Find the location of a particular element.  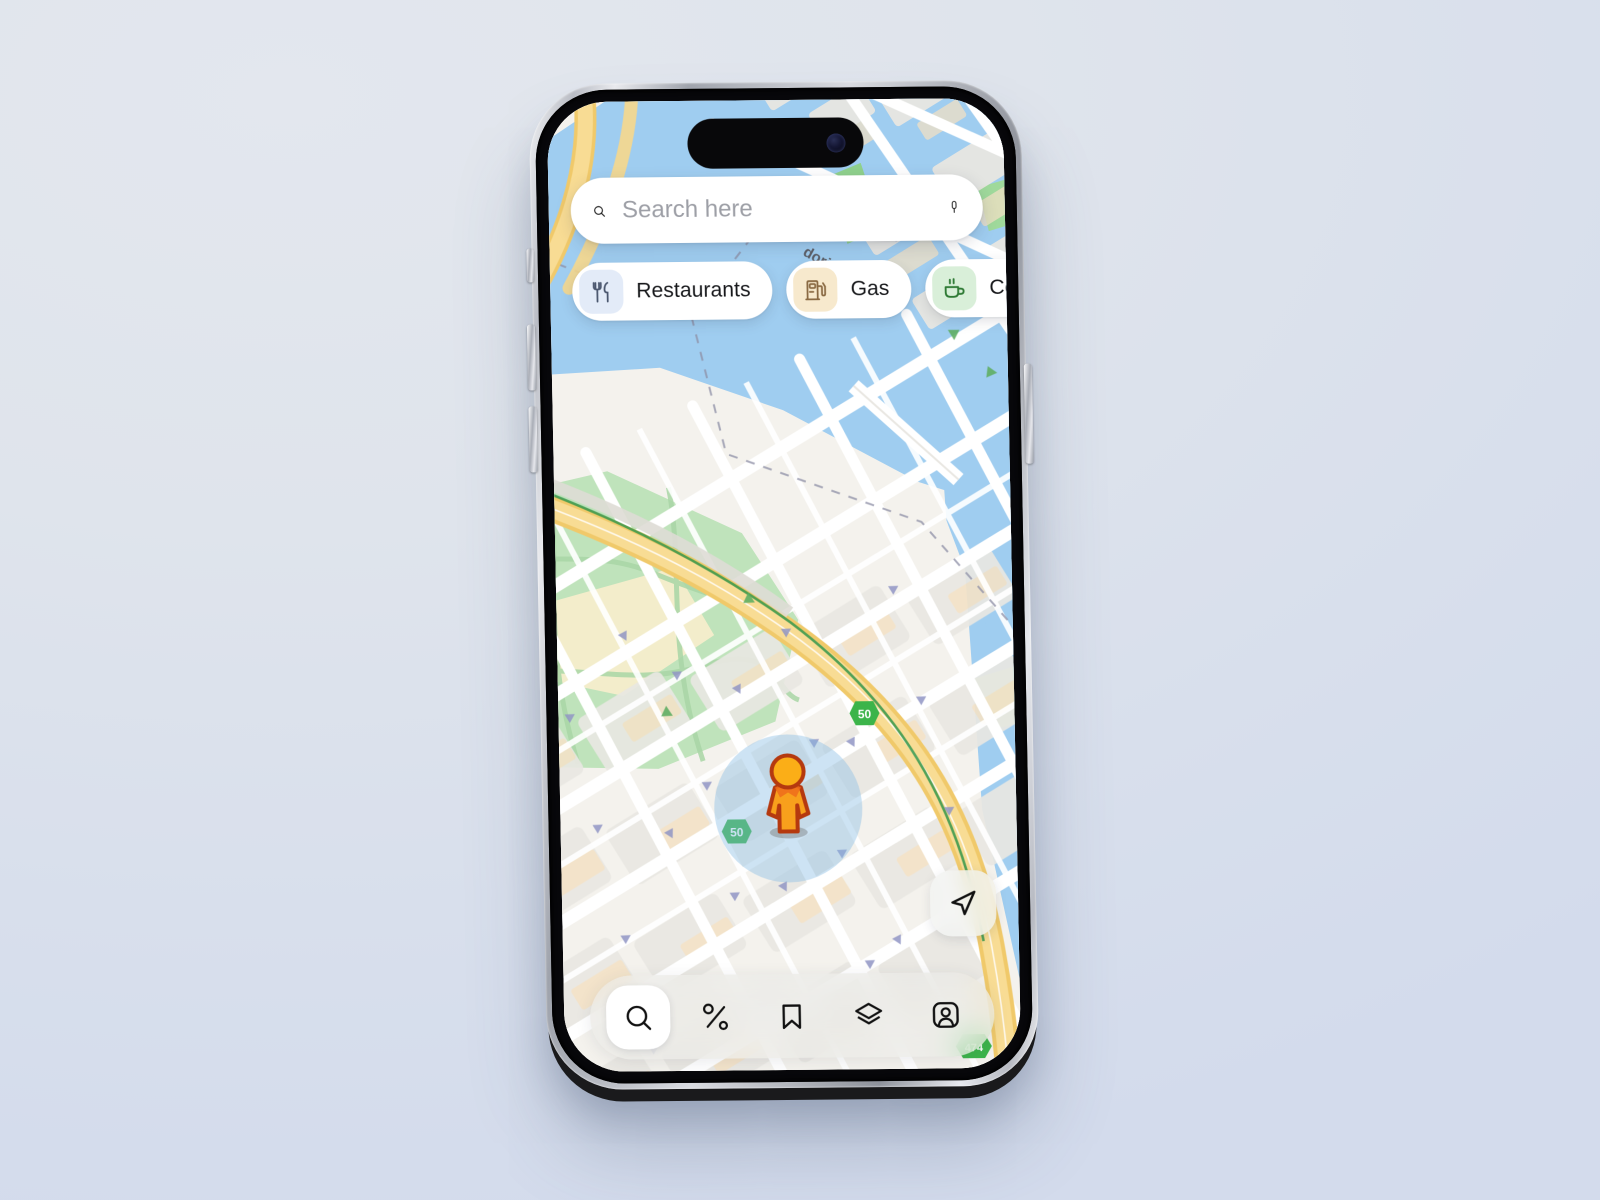

tab-profile is located at coordinates (945, 1014).